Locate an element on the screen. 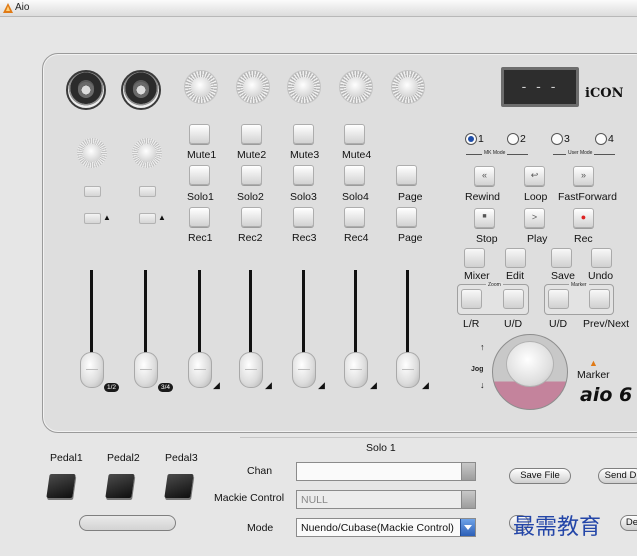 The image size is (637, 556). phantom-icon-2: ▲ is located at coordinates (162, 217).